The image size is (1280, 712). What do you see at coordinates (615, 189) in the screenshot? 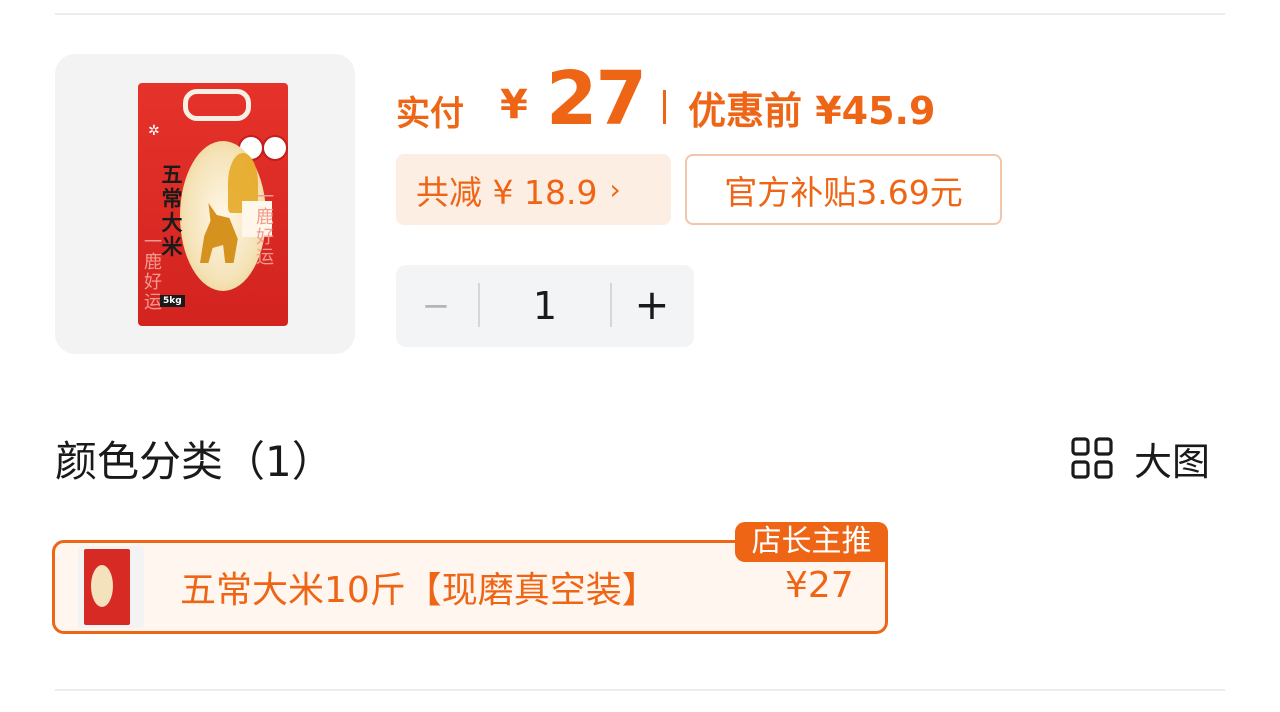
I see `chevron-right-icon: ›` at bounding box center [615, 189].